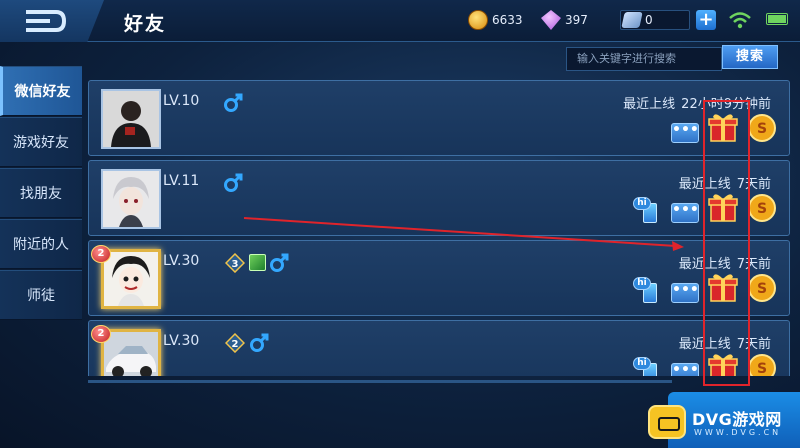 This screenshot has width=800, height=448. What do you see at coordinates (726, 243) in the screenshot?
I see `annotation-highlight-box` at bounding box center [726, 243].